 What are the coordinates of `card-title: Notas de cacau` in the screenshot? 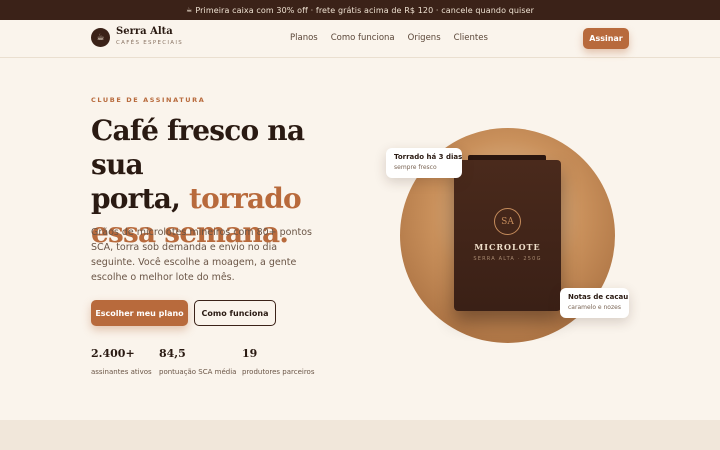 It's located at (598, 297).